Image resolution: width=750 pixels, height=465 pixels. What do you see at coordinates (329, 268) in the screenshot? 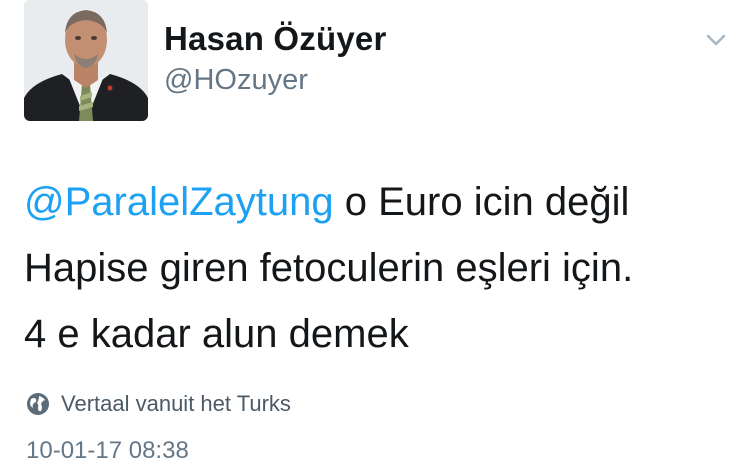
I see `tweet-text-line-2: Hapise giren fetoculerin eşleri için.` at bounding box center [329, 268].